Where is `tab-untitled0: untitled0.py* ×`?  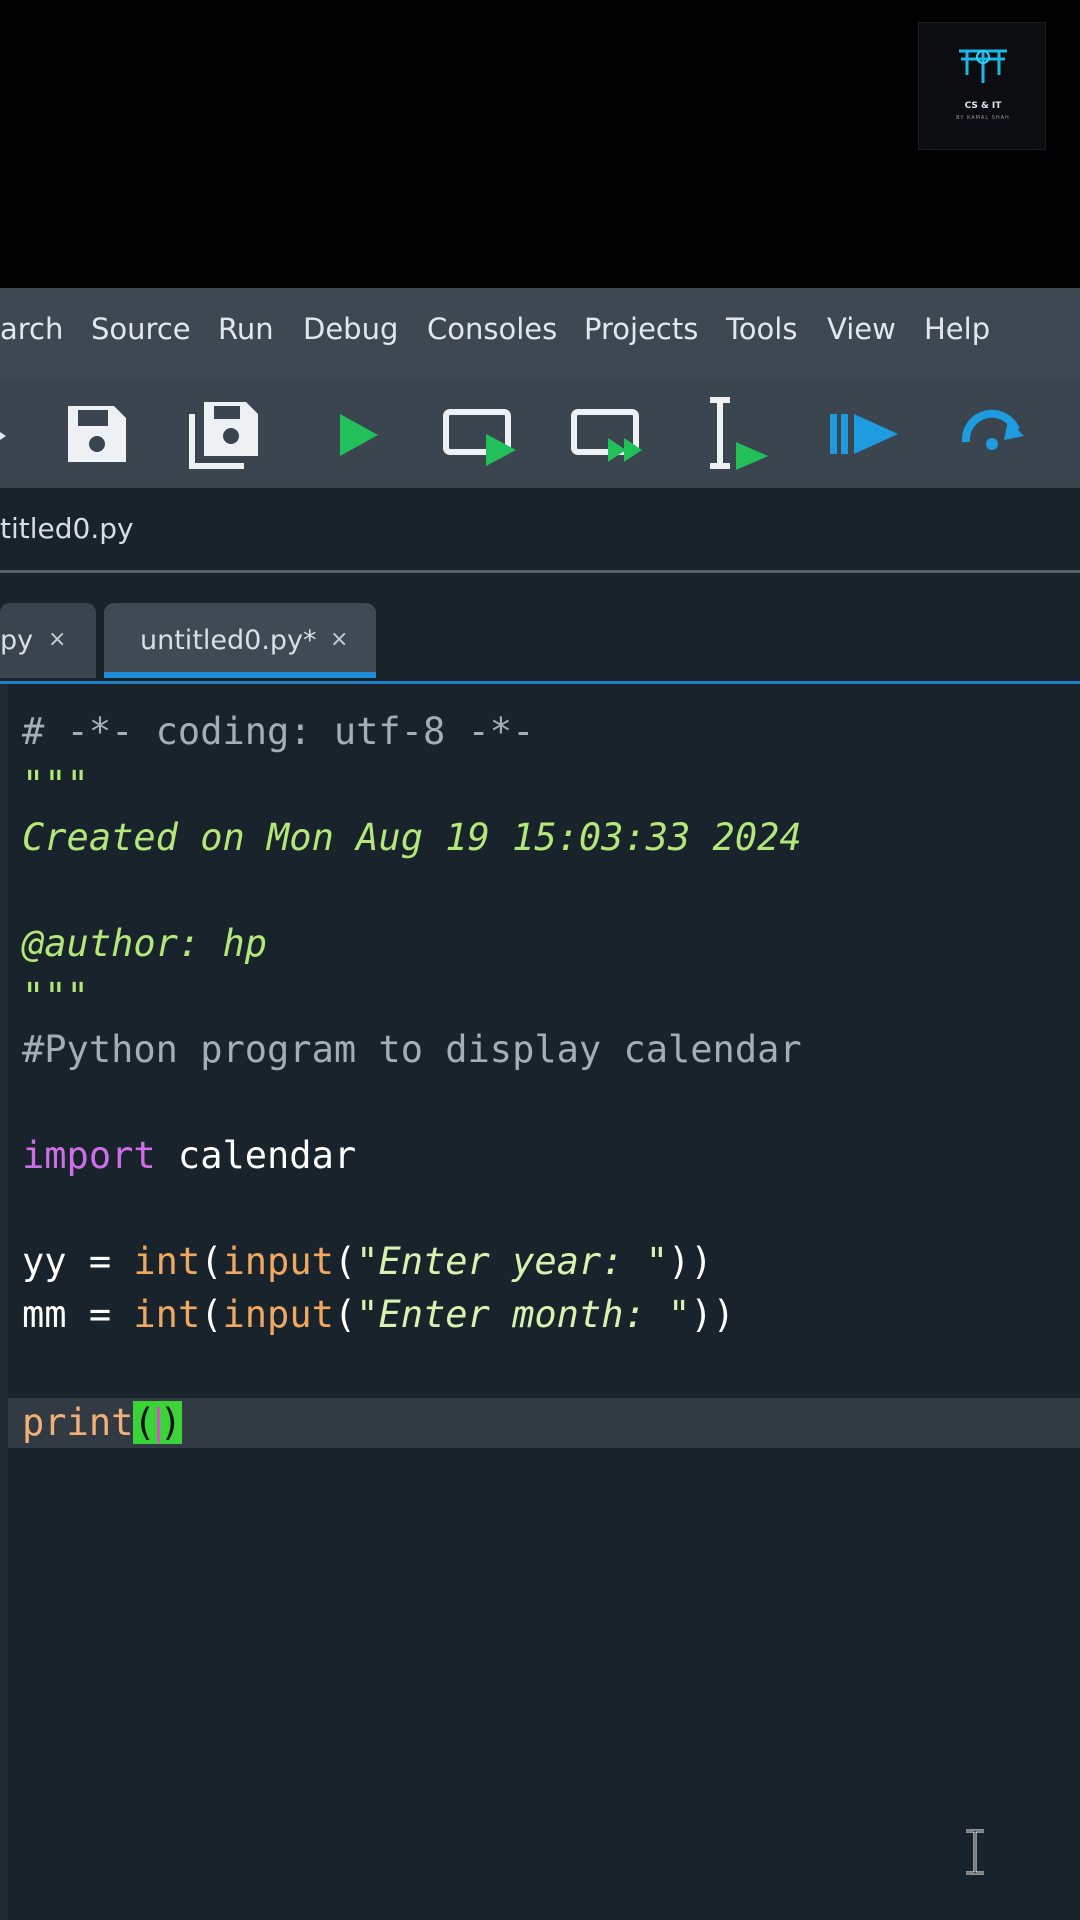
tab-untitled0: untitled0.py* × is located at coordinates (240, 640).